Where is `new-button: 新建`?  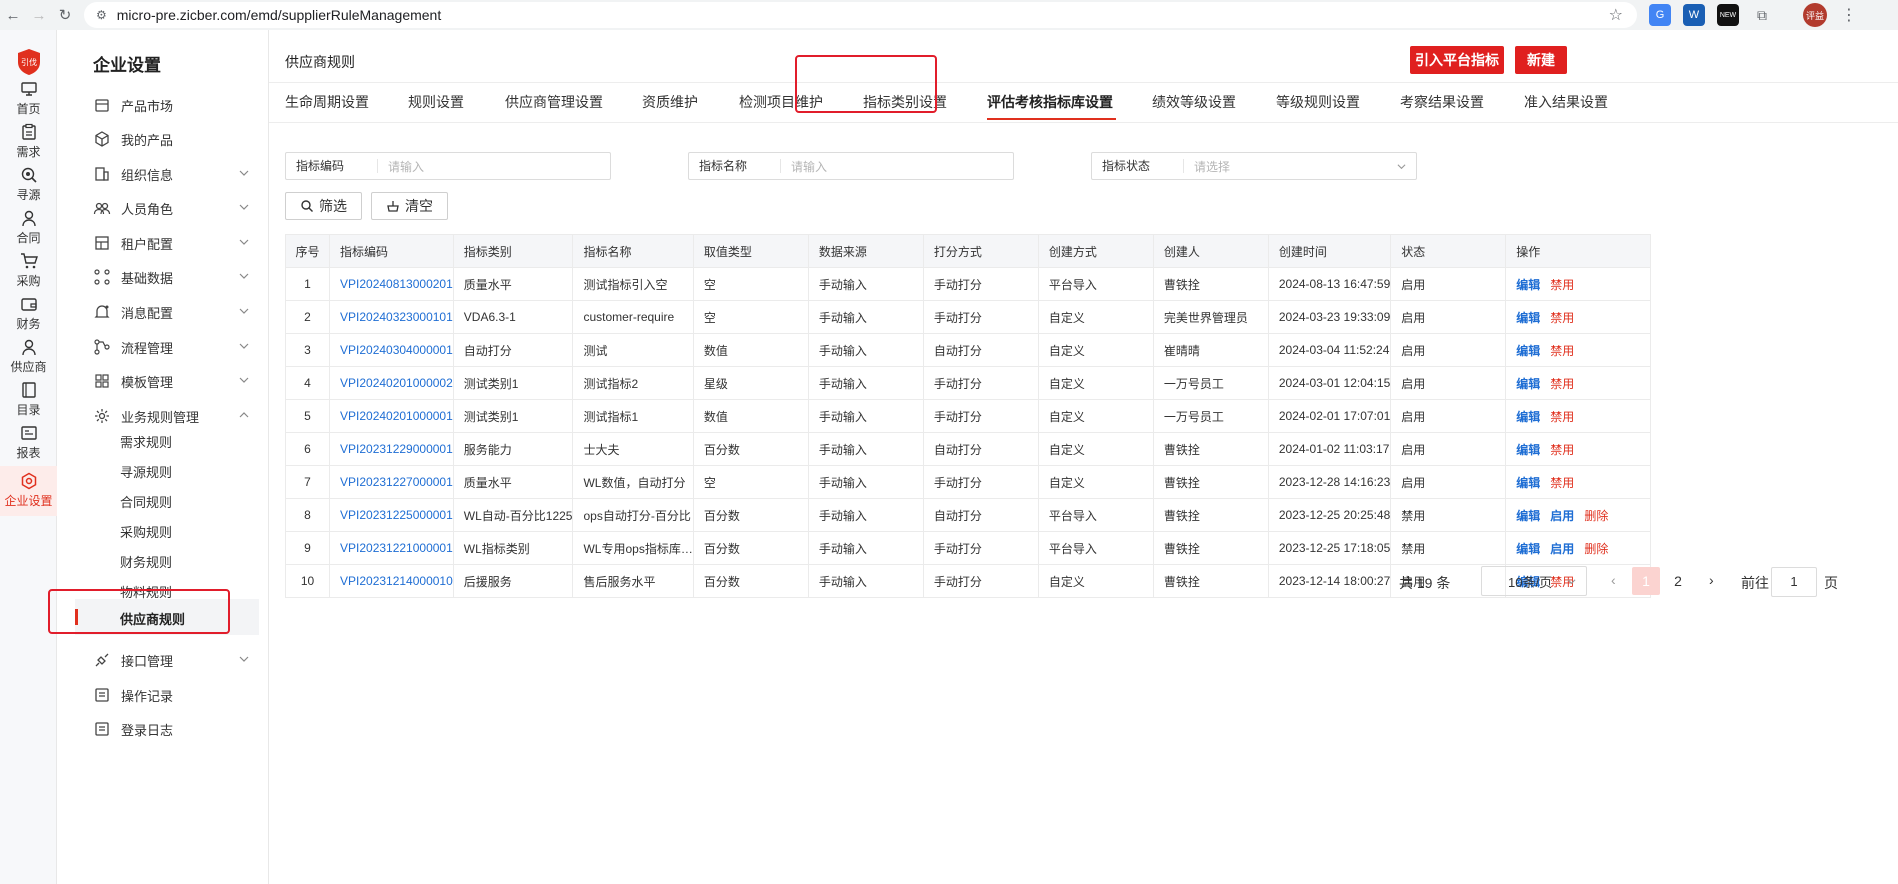 new-button: 新建 is located at coordinates (1541, 60).